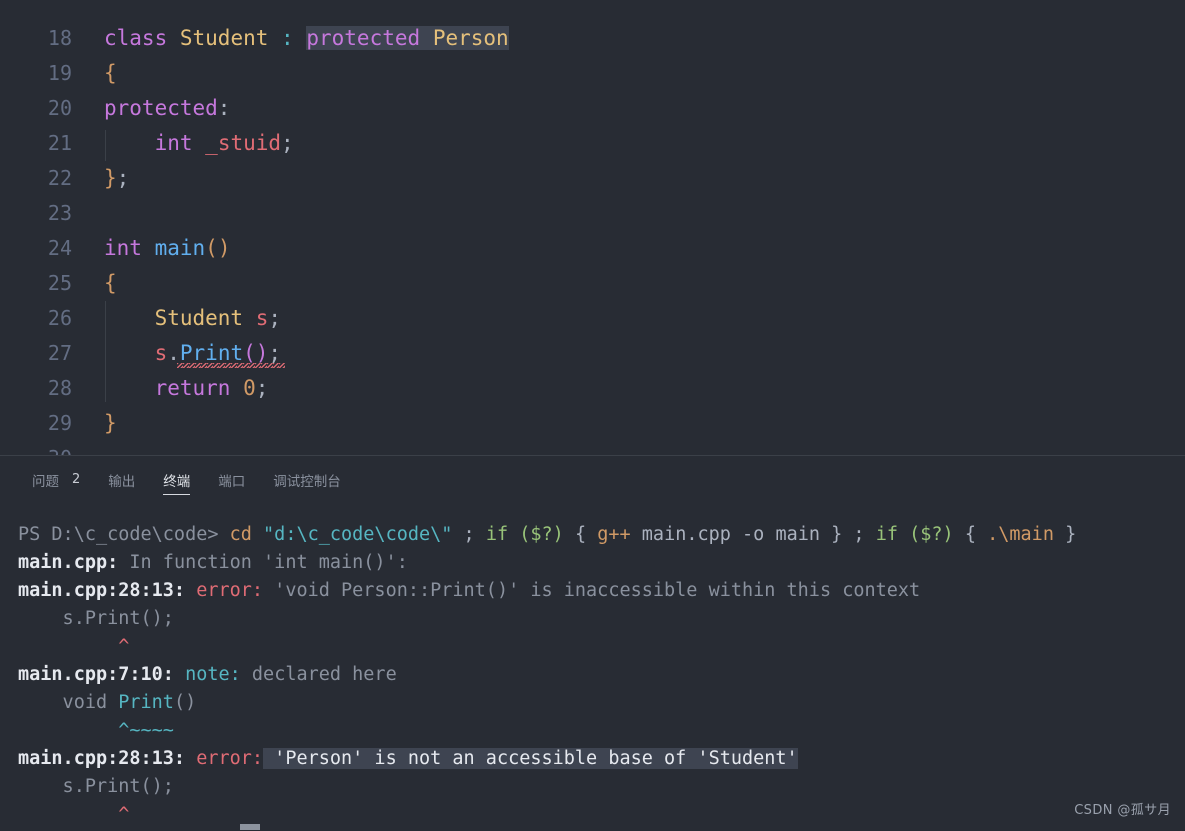  Describe the element at coordinates (601, 619) in the screenshot. I see `terminal-source-1: s.Print();` at that location.